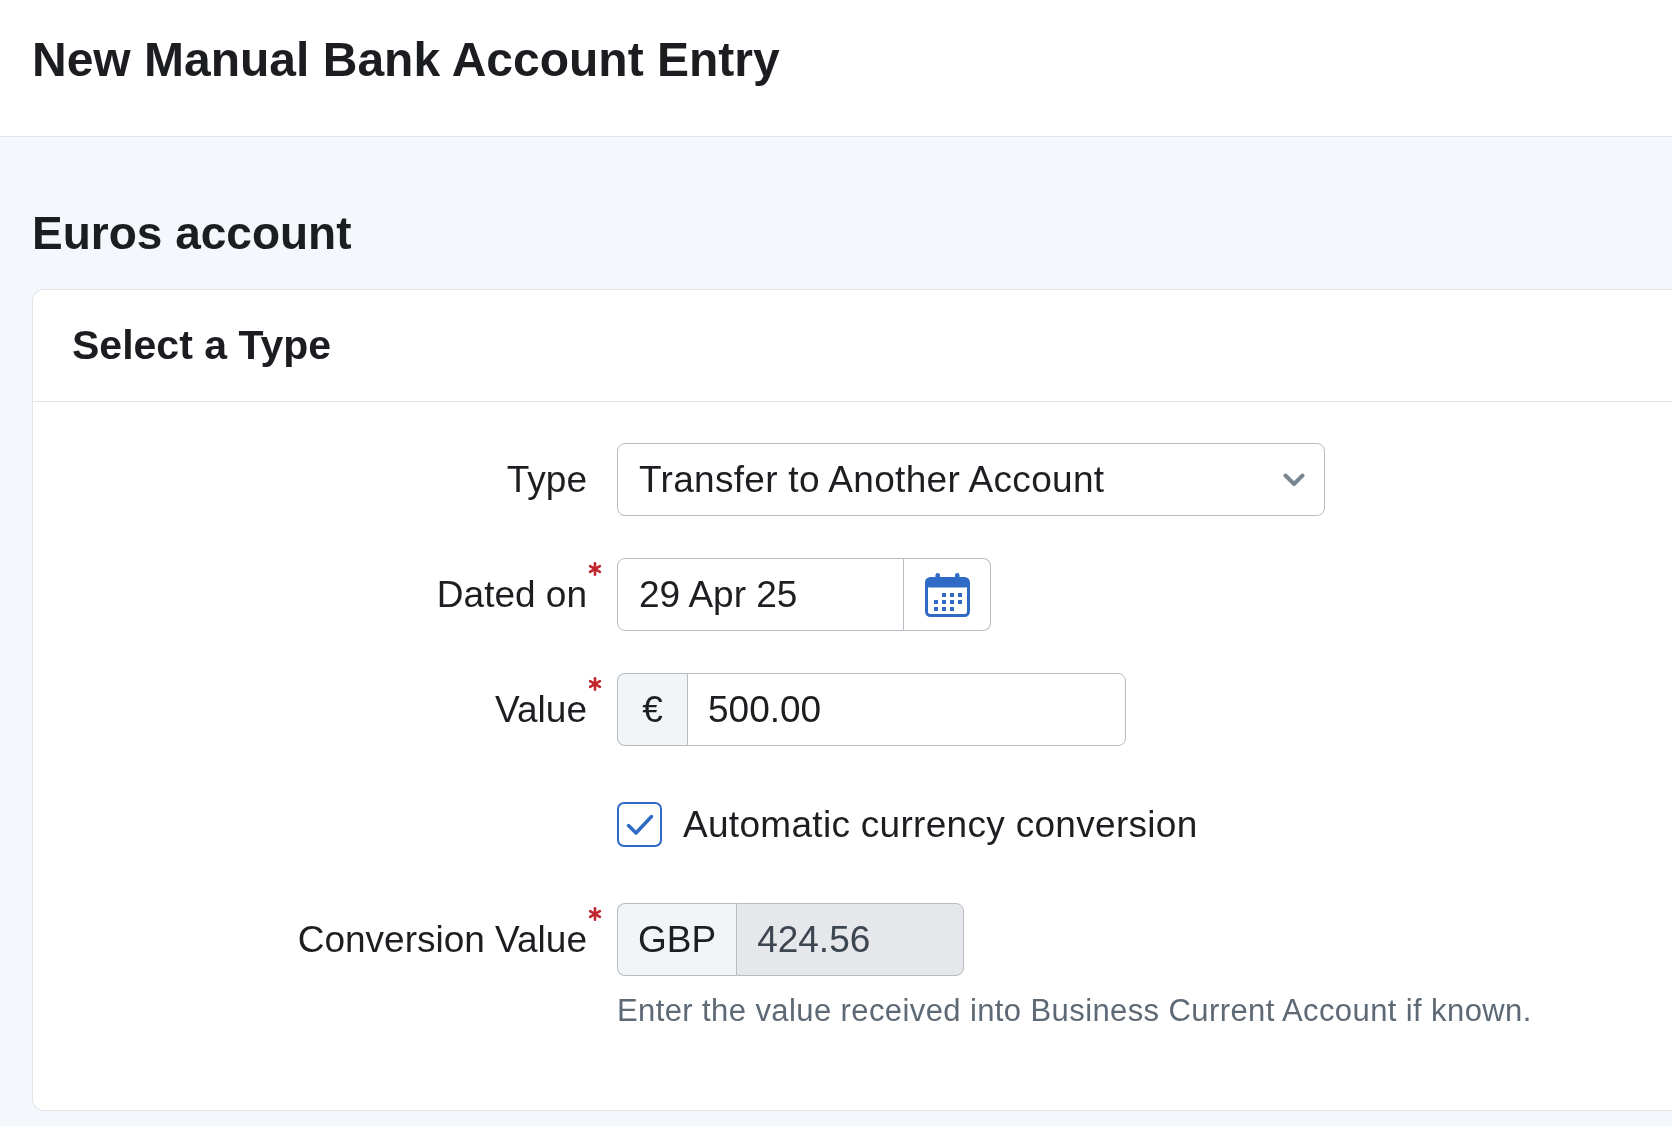 The height and width of the screenshot is (1126, 1672). I want to click on calendar-icon, so click(947, 594).